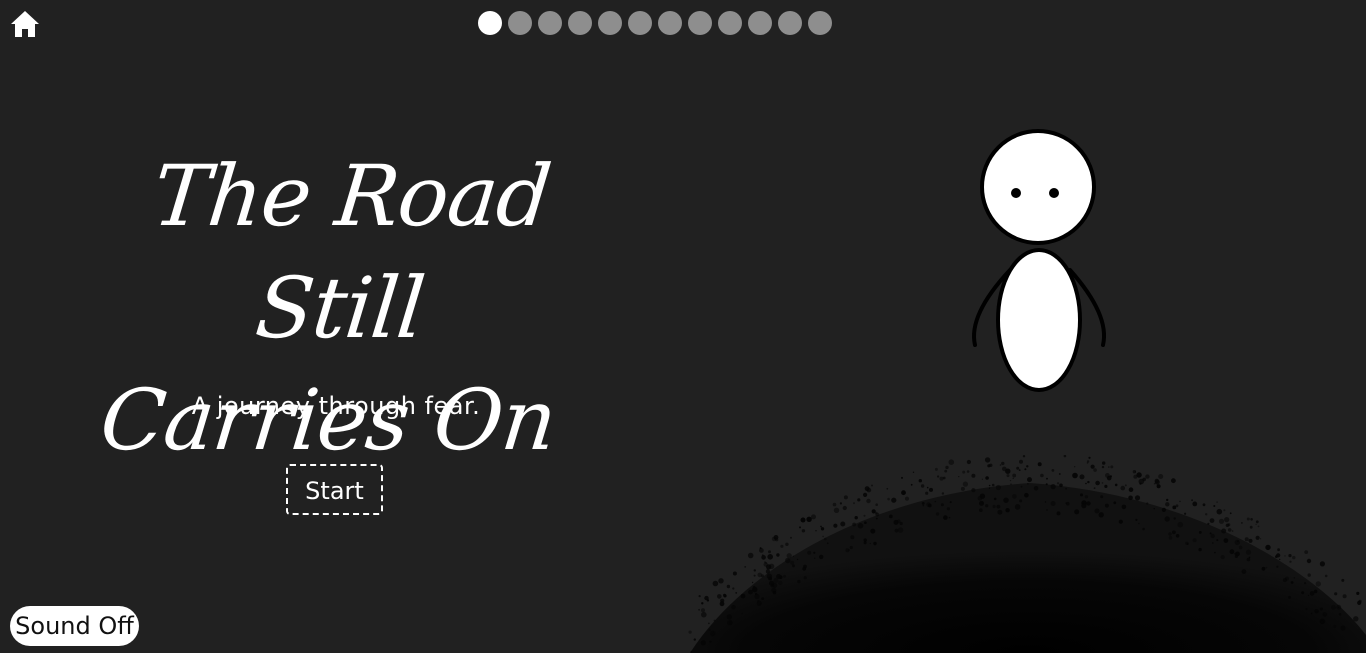 The image size is (1366, 653). What do you see at coordinates (1040, 260) in the screenshot?
I see `stick-figure-character` at bounding box center [1040, 260].